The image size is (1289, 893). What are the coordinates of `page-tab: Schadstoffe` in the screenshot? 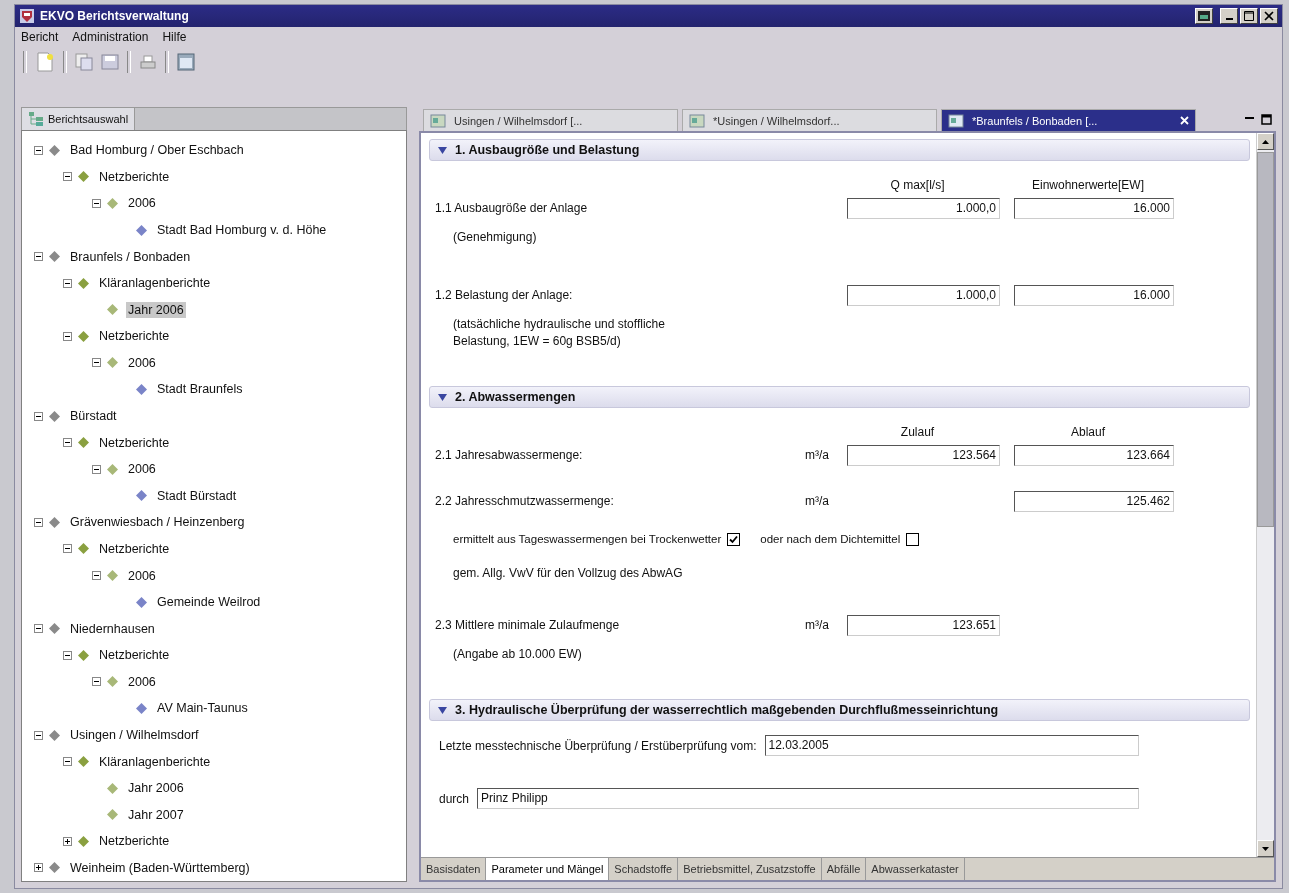 It's located at (644, 869).